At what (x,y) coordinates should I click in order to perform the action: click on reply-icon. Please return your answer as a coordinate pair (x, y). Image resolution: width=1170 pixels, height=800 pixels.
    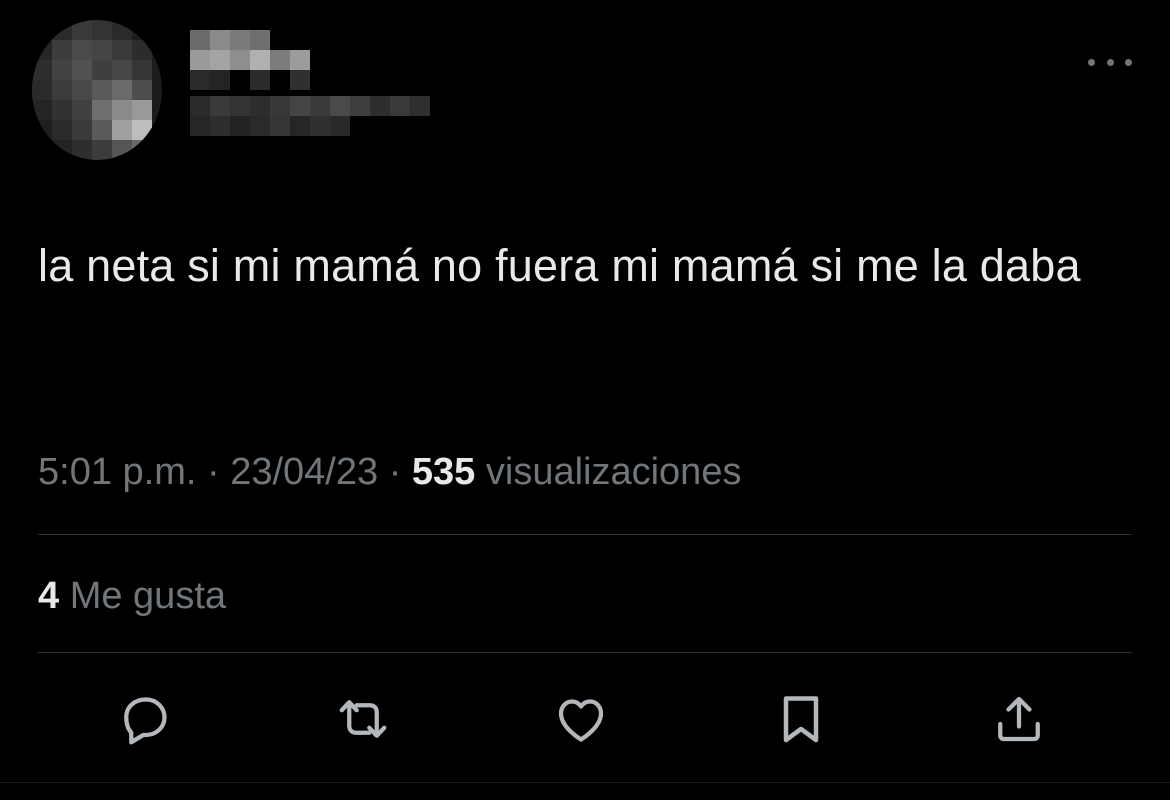
    Looking at the image, I should click on (145, 721).